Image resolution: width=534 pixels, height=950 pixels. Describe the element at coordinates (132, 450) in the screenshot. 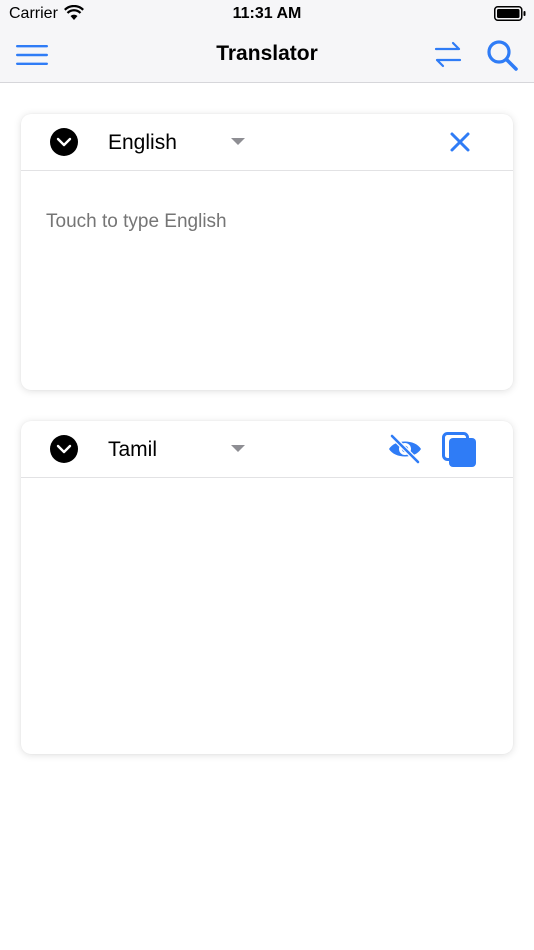

I see `target-language-label: Tamil` at that location.